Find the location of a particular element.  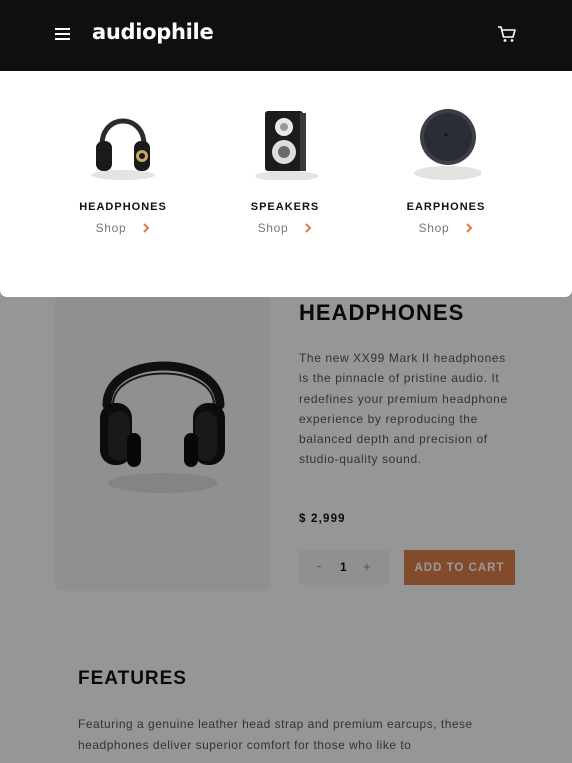

logo: audiophile is located at coordinates (153, 32).